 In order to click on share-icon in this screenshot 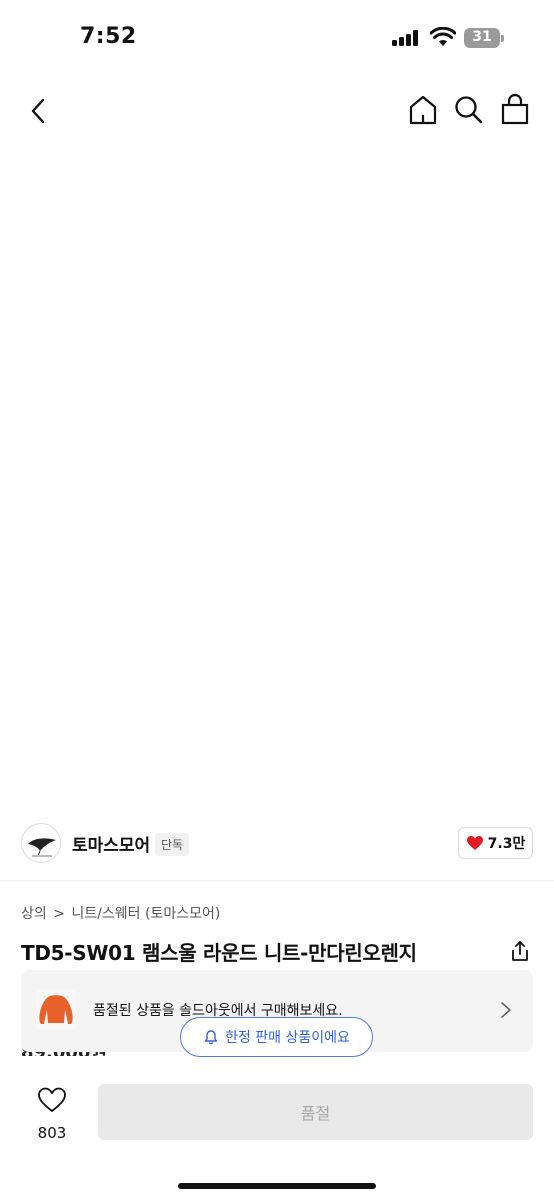, I will do `click(520, 951)`.